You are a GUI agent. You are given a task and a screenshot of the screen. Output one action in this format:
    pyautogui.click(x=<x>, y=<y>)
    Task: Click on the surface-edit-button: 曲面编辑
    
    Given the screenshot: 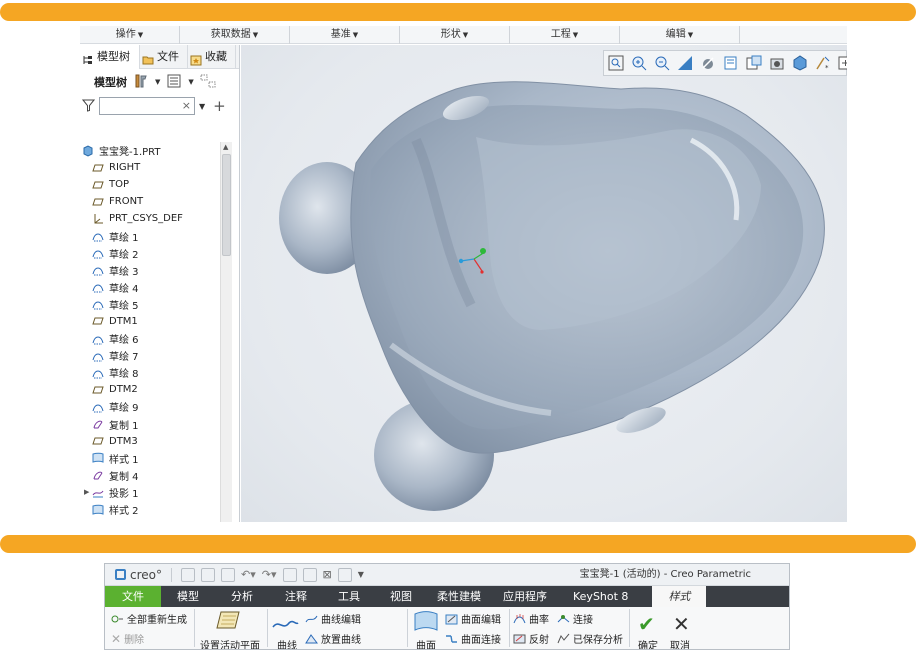 What is the action you would take?
    pyautogui.click(x=473, y=618)
    